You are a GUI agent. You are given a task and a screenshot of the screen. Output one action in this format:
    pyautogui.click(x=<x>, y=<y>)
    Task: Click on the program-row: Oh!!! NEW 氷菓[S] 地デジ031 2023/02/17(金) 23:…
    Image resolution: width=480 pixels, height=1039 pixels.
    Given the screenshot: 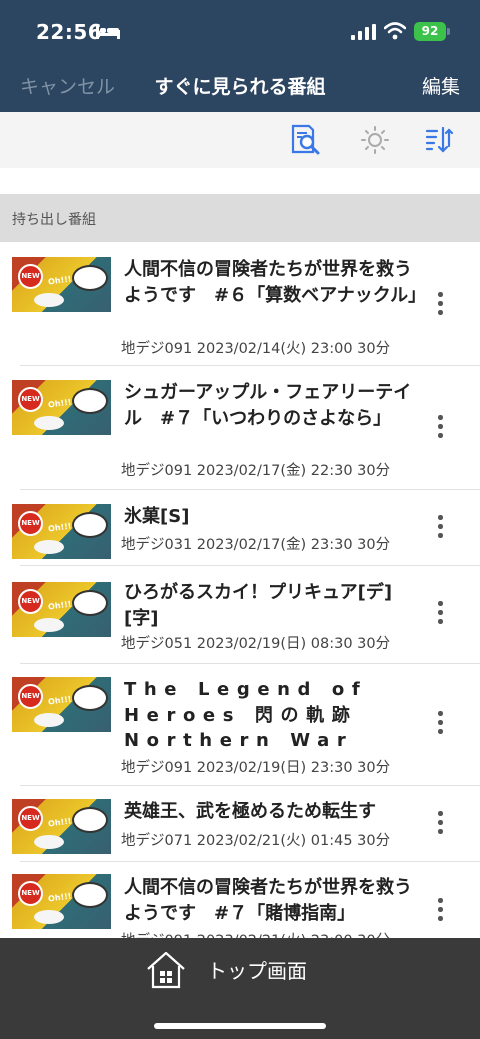 What is the action you would take?
    pyautogui.click(x=240, y=527)
    